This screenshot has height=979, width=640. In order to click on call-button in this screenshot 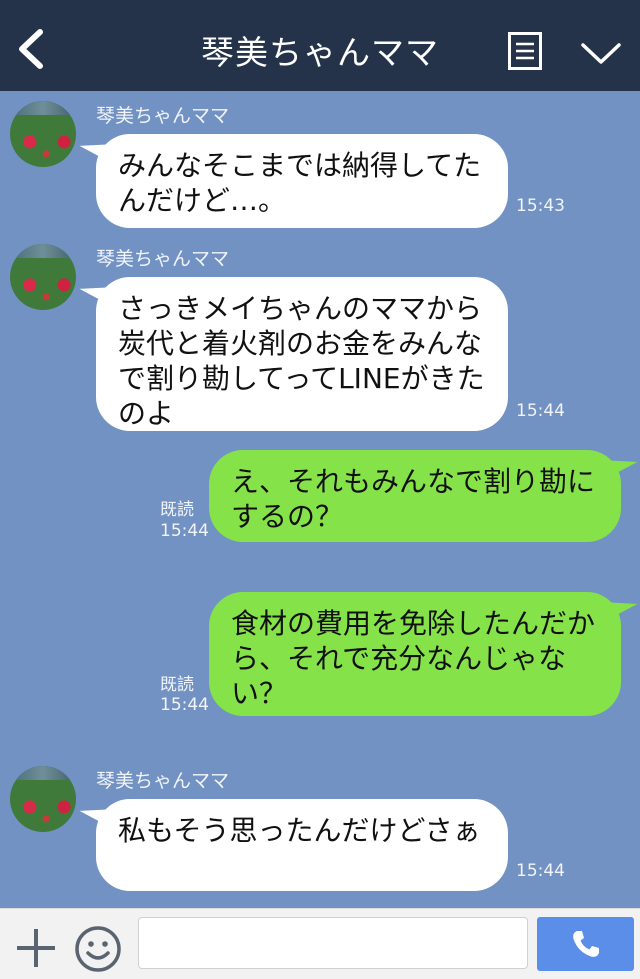, I will do `click(585, 944)`.